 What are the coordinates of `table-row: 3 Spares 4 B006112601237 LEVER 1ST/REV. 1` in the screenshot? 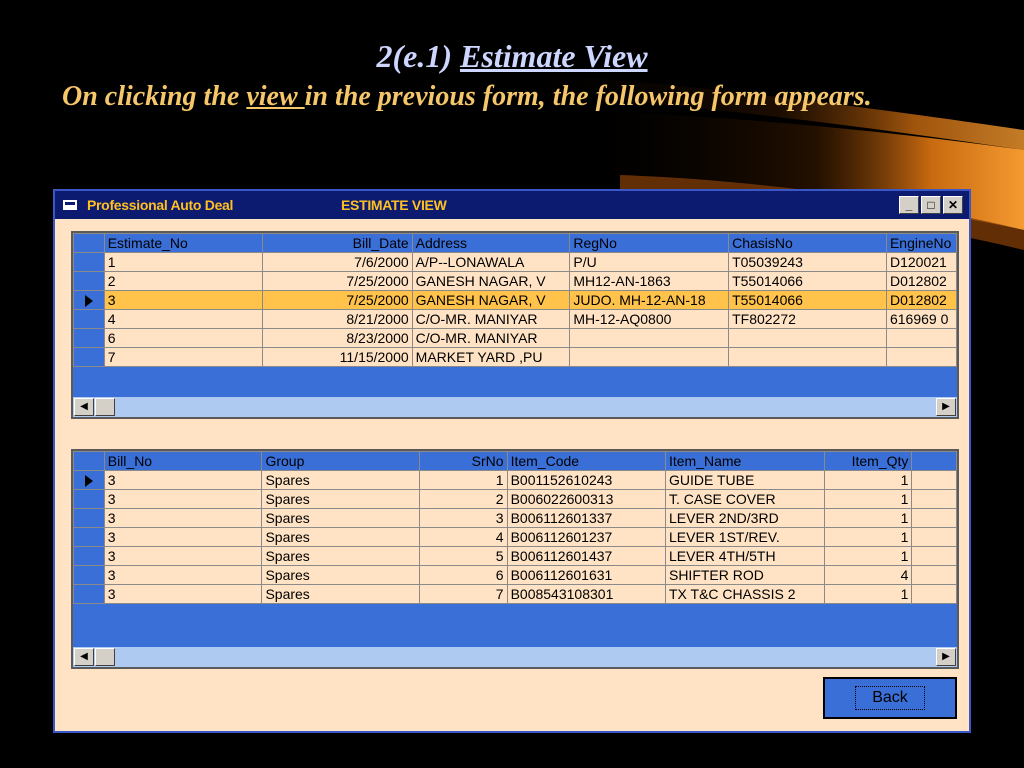 It's located at (515, 537).